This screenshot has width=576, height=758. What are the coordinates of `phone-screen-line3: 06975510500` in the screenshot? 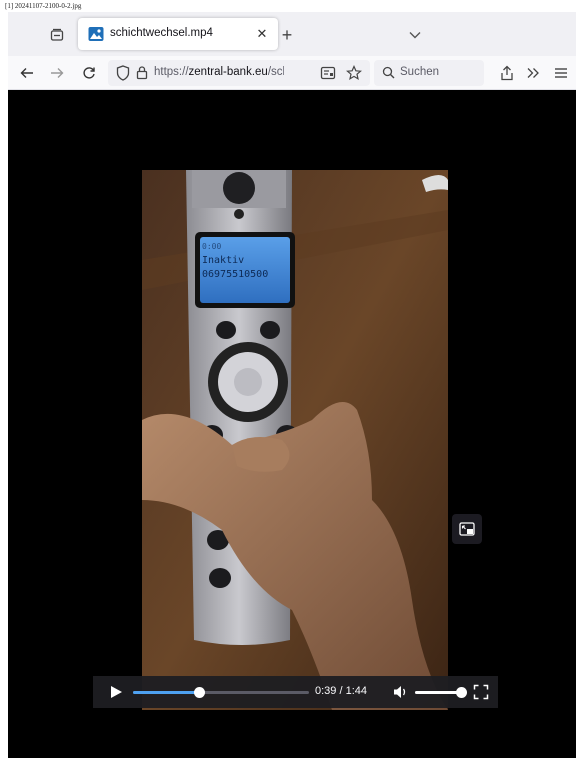 It's located at (235, 274).